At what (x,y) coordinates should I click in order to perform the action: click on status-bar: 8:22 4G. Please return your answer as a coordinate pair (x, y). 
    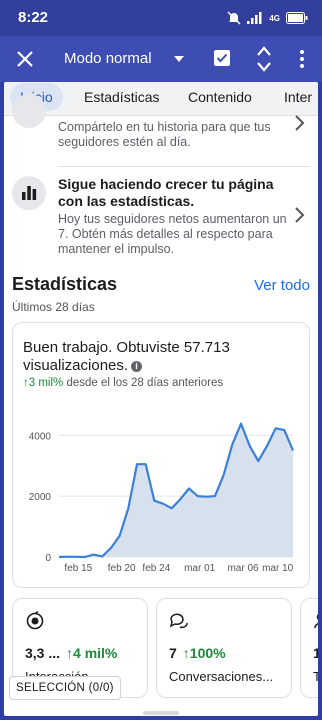
    Looking at the image, I should click on (161, 18).